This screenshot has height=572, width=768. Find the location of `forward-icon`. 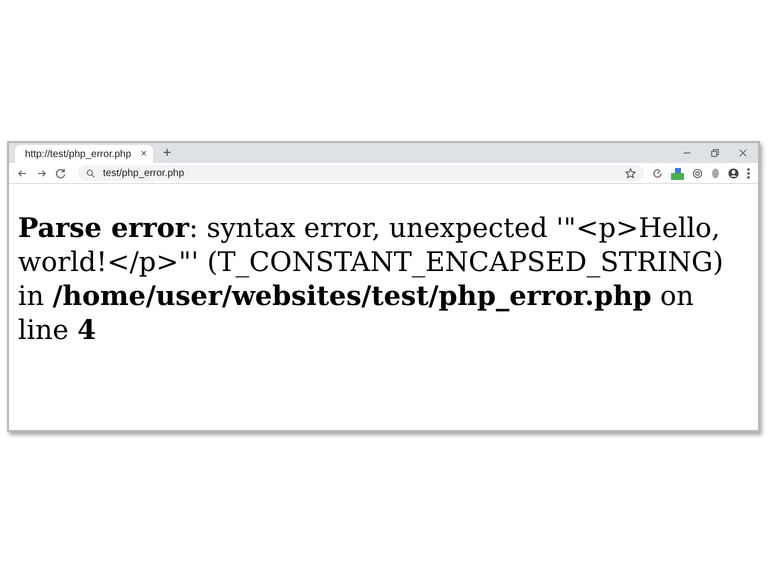

forward-icon is located at coordinates (41, 173).